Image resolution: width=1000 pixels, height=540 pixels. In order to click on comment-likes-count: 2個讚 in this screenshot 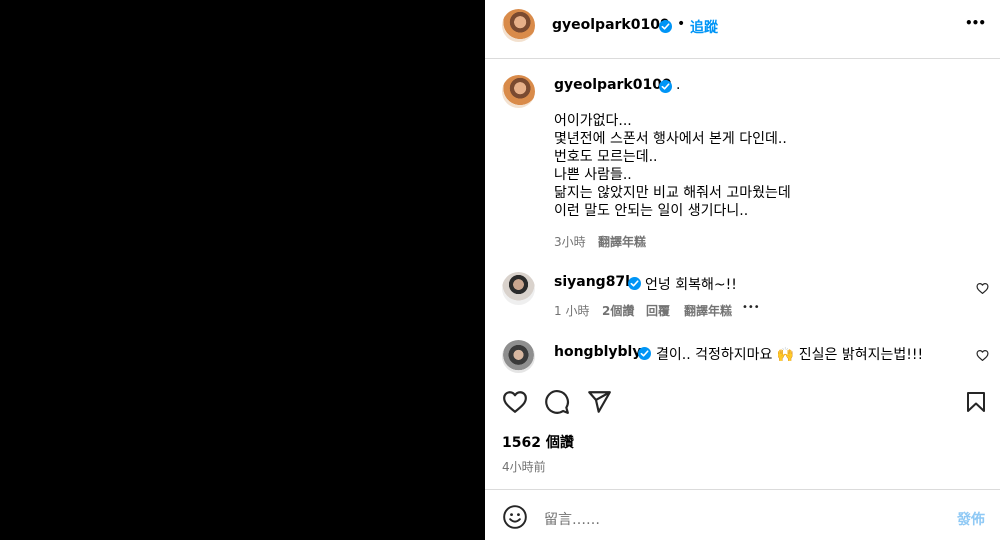, I will do `click(618, 310)`.